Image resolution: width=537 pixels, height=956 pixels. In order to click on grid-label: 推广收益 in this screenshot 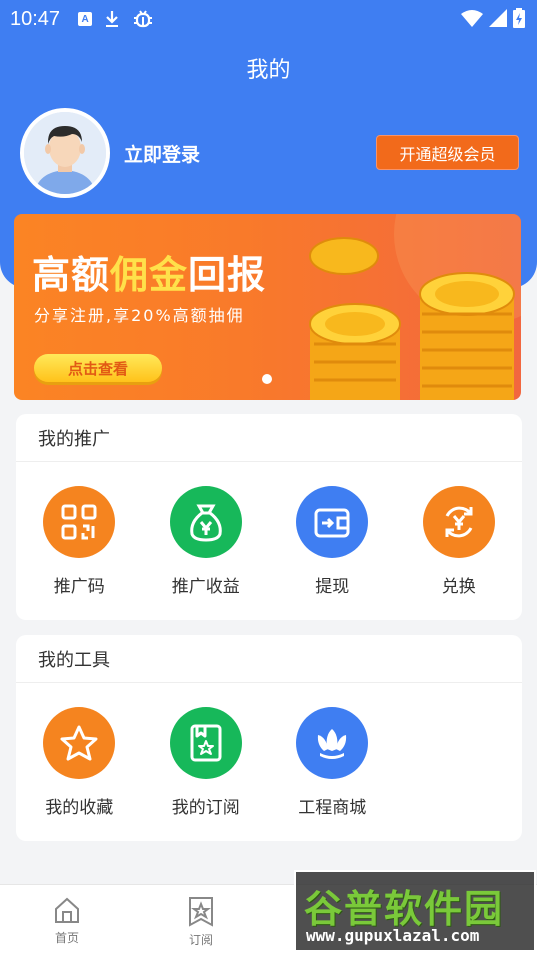, I will do `click(205, 587)`.